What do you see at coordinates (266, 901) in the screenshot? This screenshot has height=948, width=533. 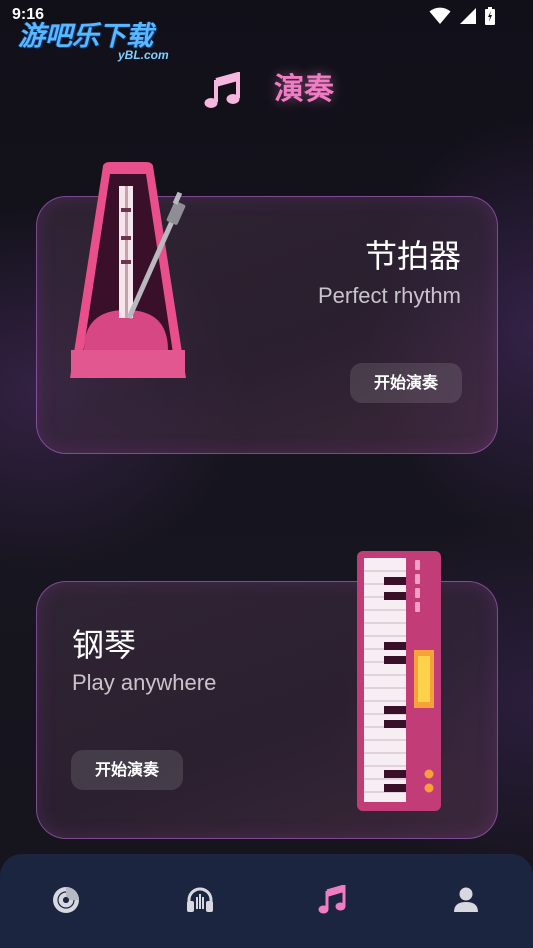 I see `bottom-navigation` at bounding box center [266, 901].